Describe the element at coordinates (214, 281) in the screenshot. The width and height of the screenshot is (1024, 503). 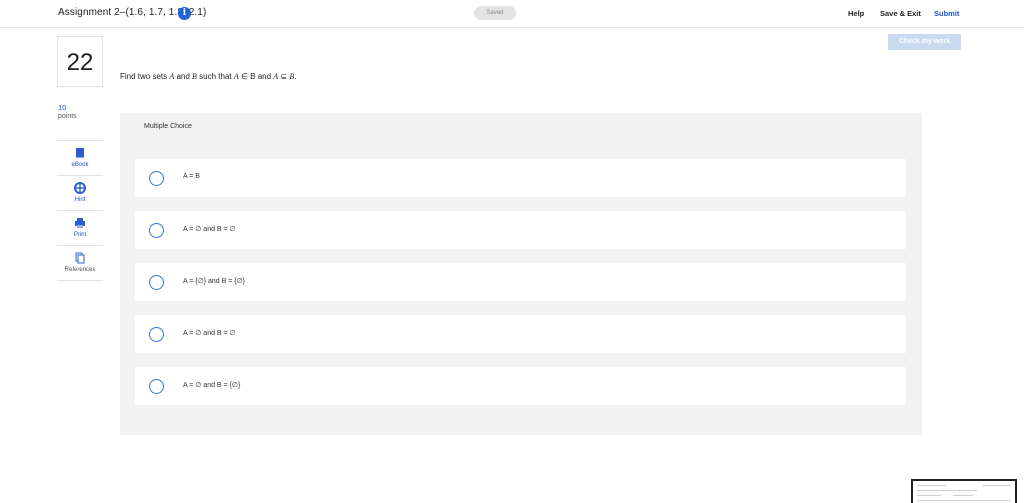
I see `answer-text: A = {∅} and B = {∅}` at that location.